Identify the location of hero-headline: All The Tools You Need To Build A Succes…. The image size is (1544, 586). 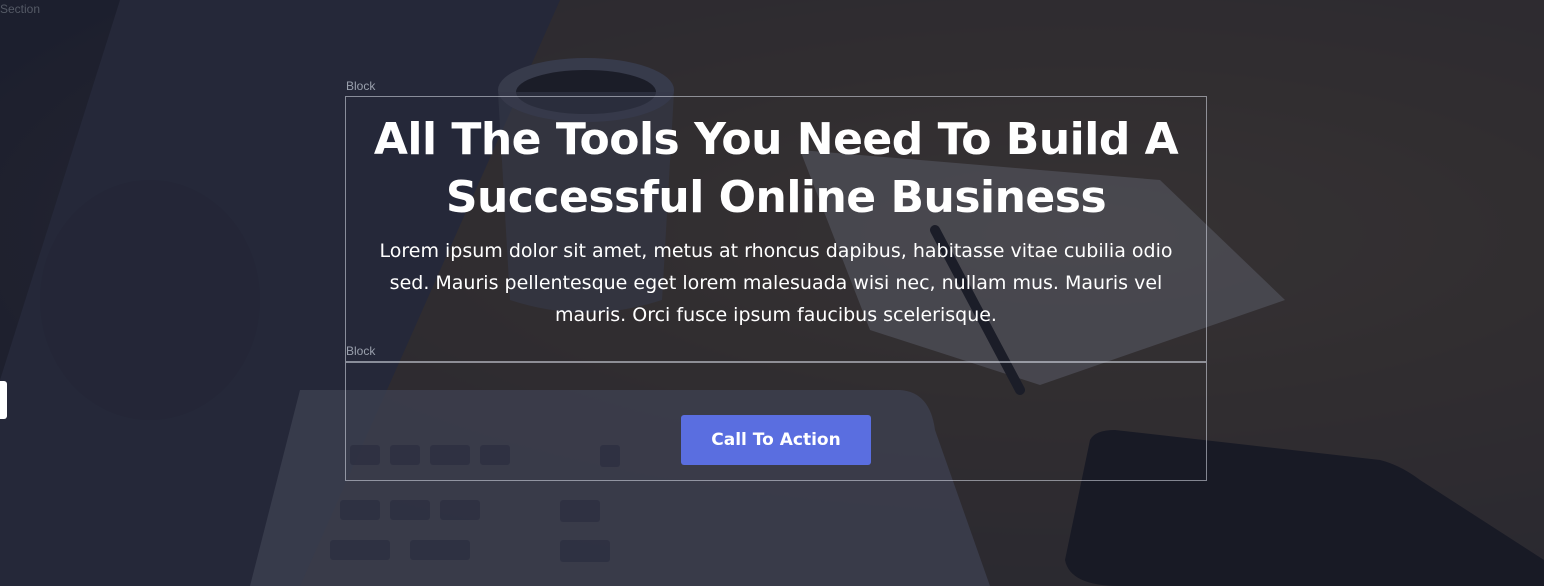
(776, 168).